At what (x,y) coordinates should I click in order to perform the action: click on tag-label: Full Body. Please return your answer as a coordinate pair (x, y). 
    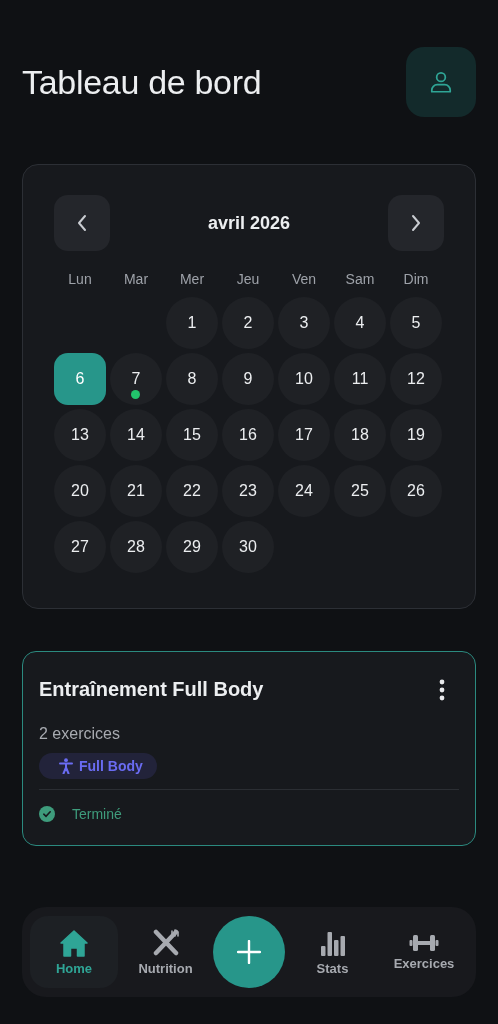
    Looking at the image, I should click on (111, 766).